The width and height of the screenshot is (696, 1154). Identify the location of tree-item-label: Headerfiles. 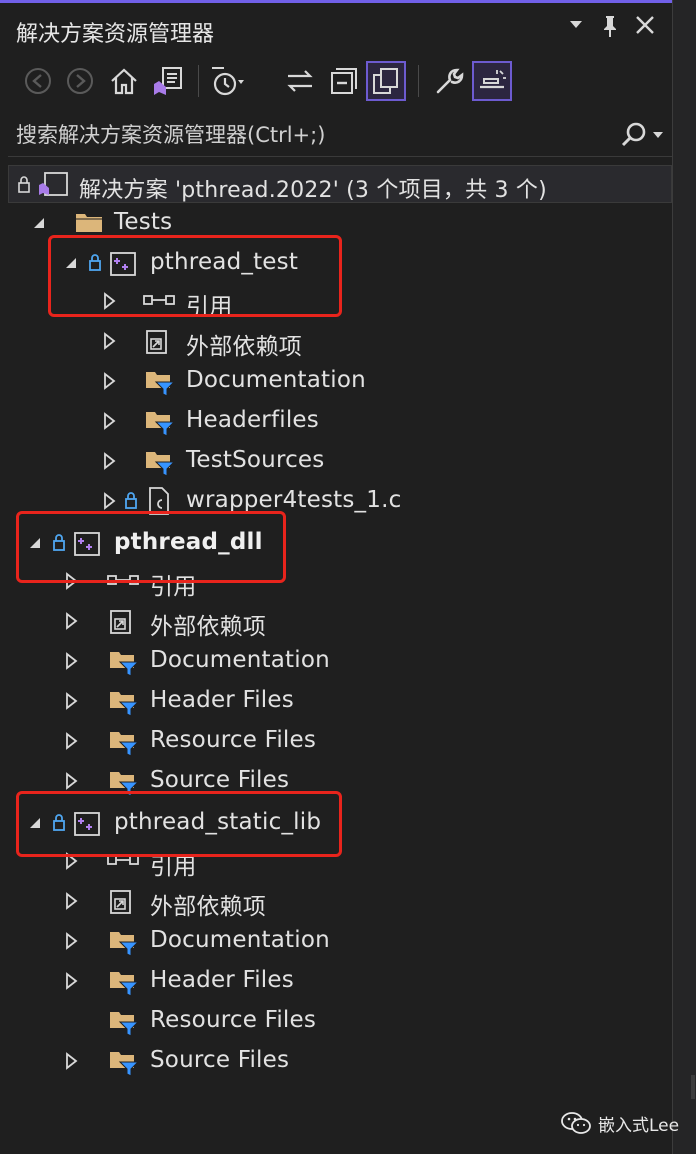
(252, 420).